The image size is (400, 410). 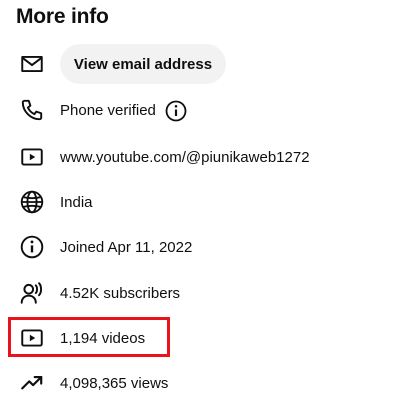 What do you see at coordinates (32, 110) in the screenshot?
I see `phone-icon` at bounding box center [32, 110].